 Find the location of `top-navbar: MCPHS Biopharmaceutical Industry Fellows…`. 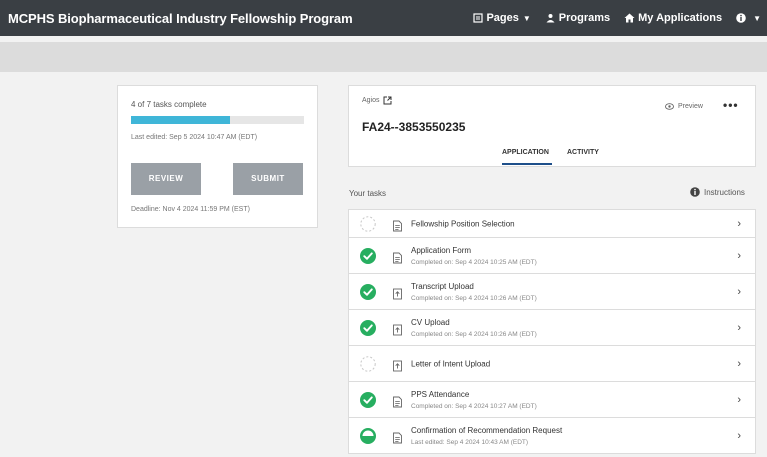

top-navbar: MCPHS Biopharmaceutical Industry Fellows… is located at coordinates (383, 18).